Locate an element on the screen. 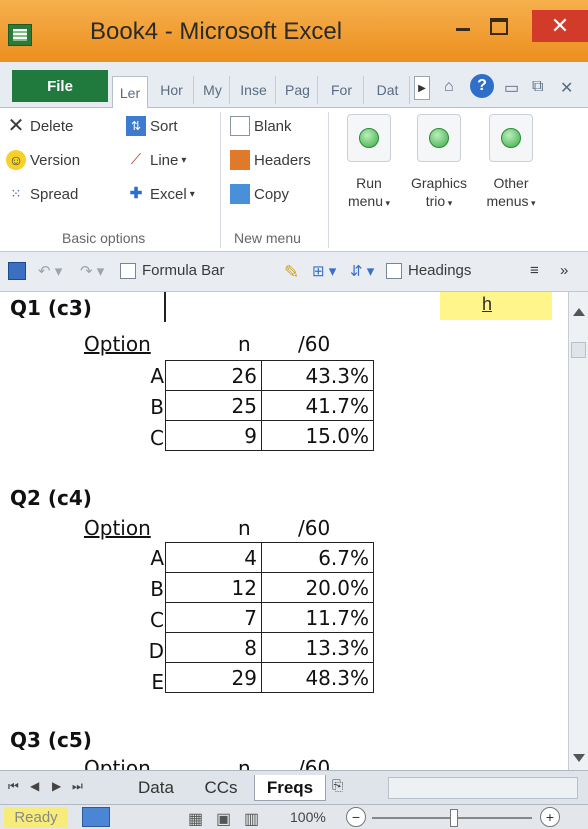 Image resolution: width=588 pixels, height=829 pixels. restore-window-icon: ⧉ is located at coordinates (537, 87).